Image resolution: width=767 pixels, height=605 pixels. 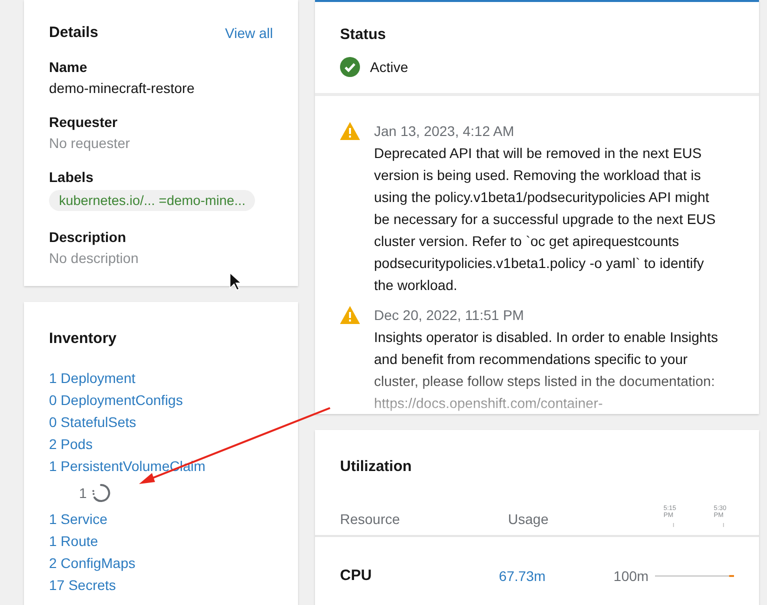 What do you see at coordinates (71, 177) in the screenshot?
I see `field-label: Labels` at bounding box center [71, 177].